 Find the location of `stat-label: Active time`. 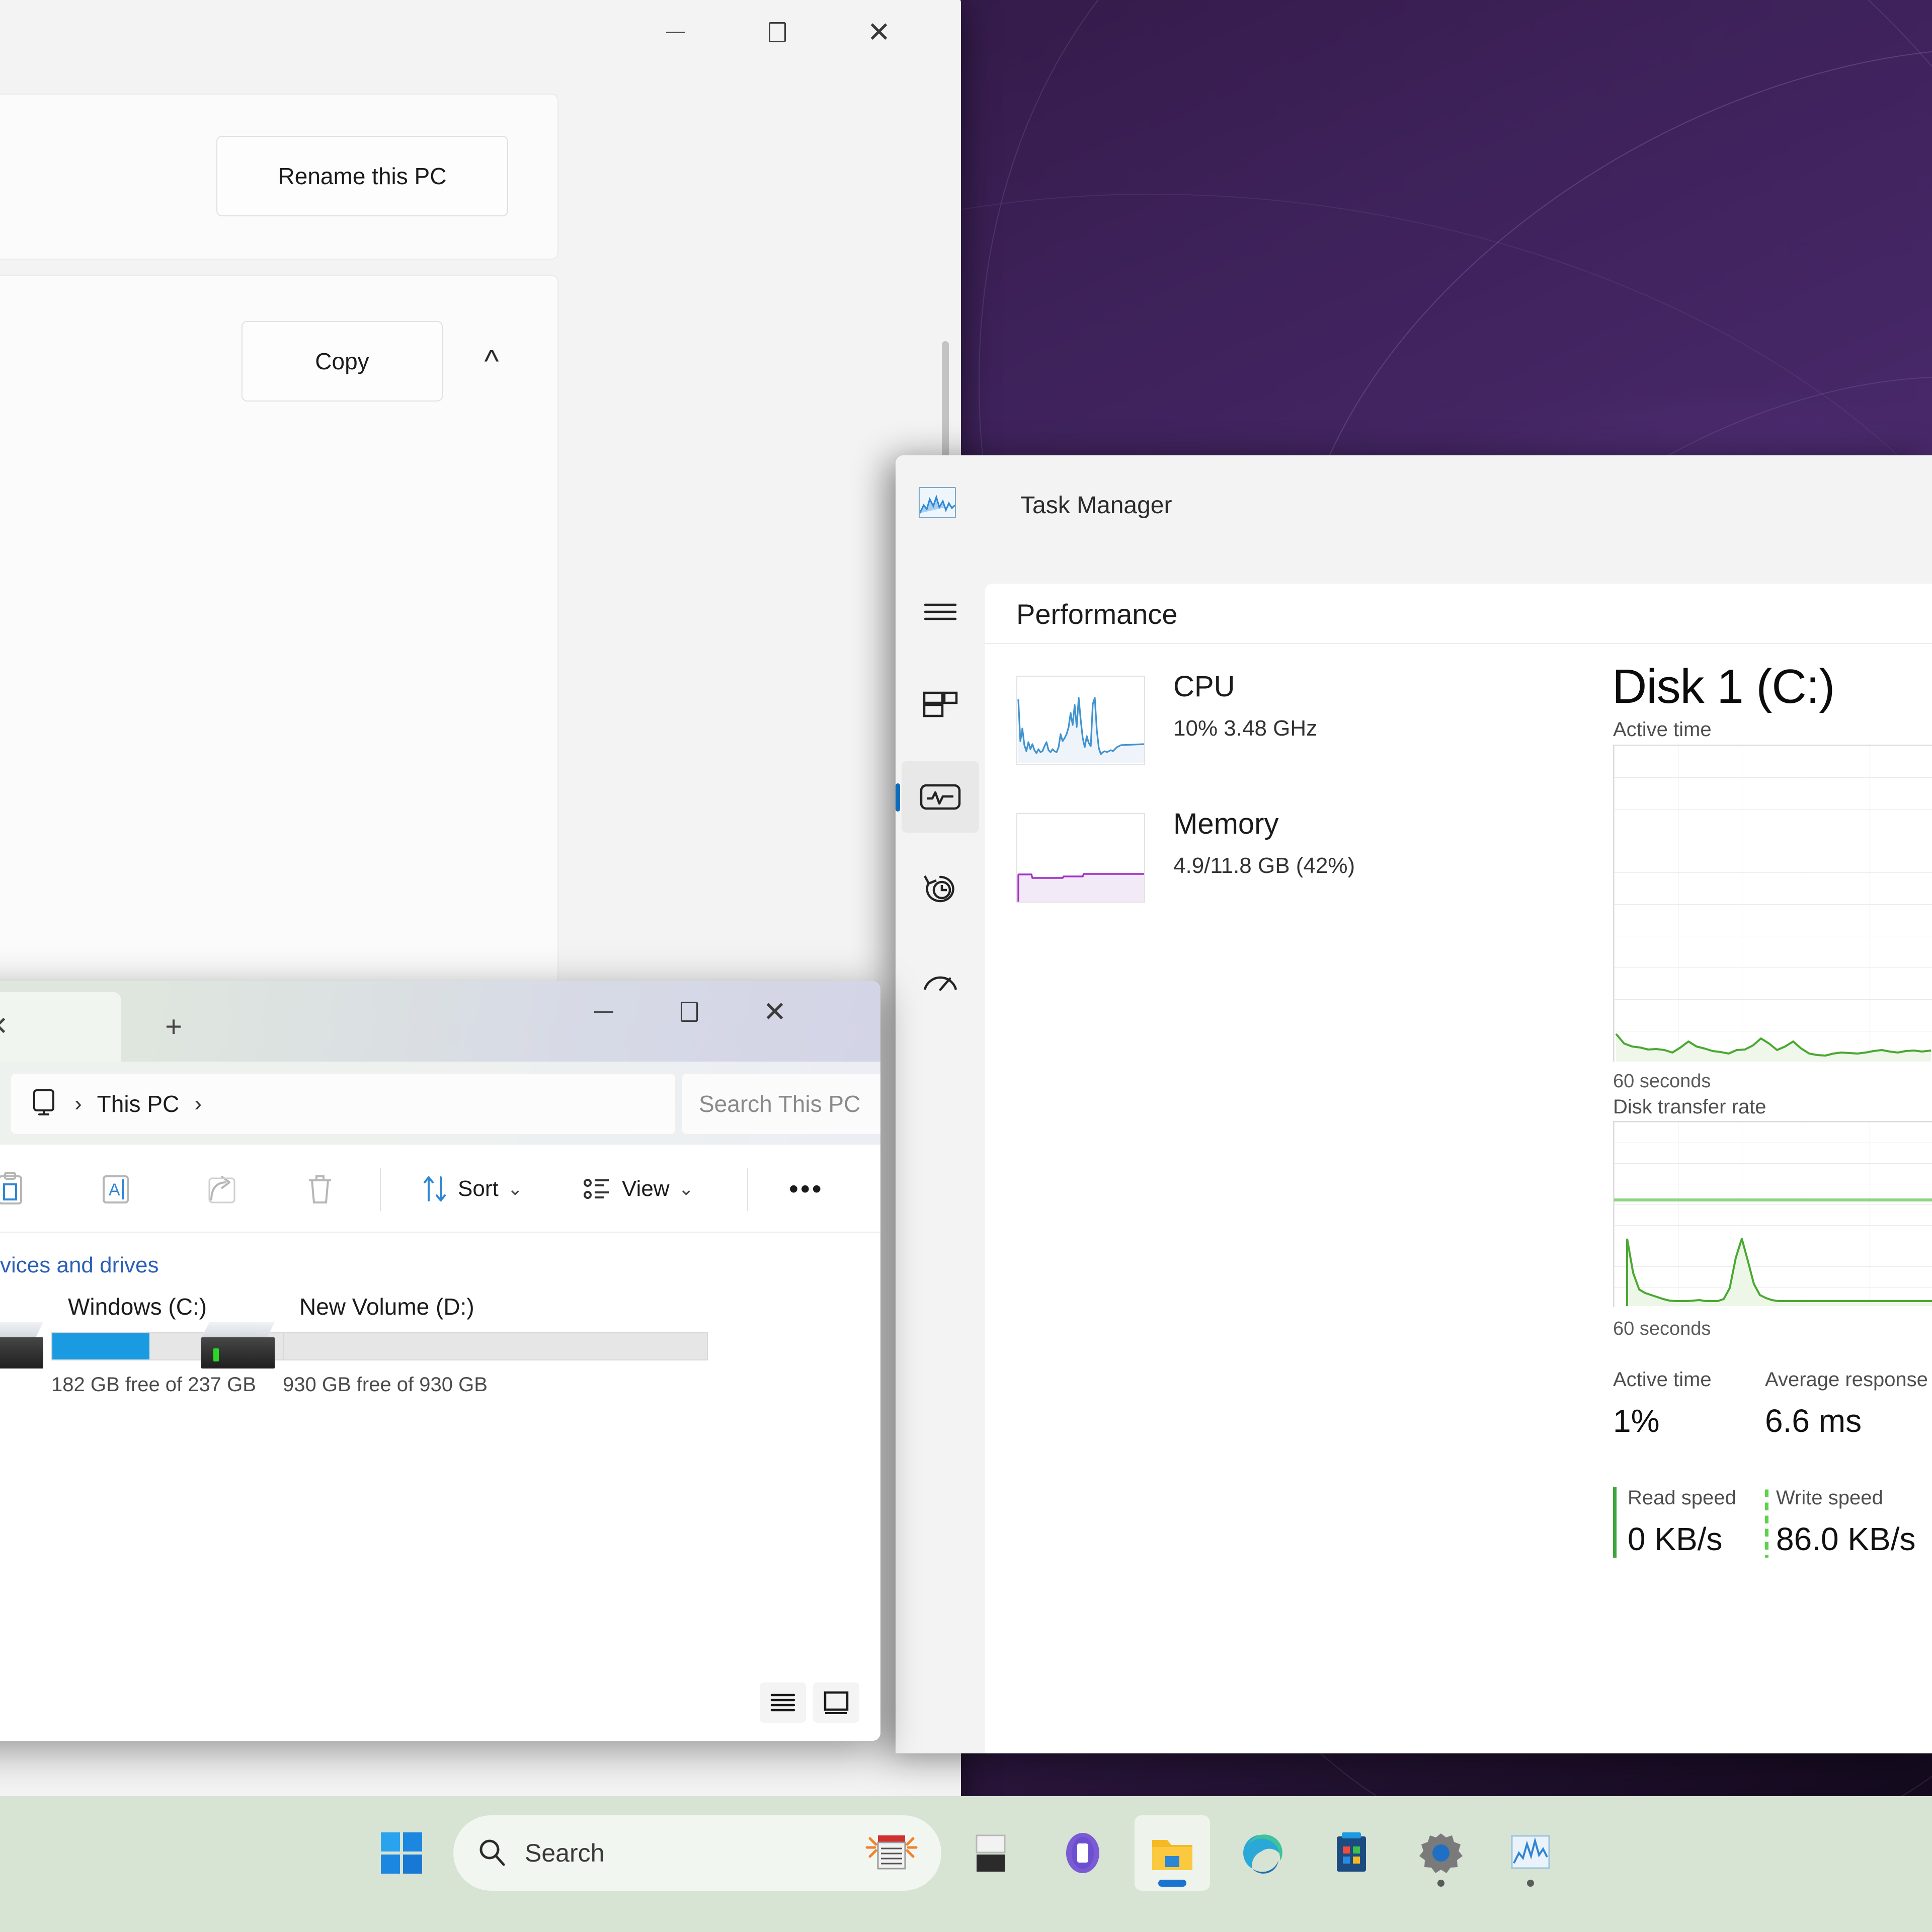

stat-label: Active time is located at coordinates (1663, 1380).